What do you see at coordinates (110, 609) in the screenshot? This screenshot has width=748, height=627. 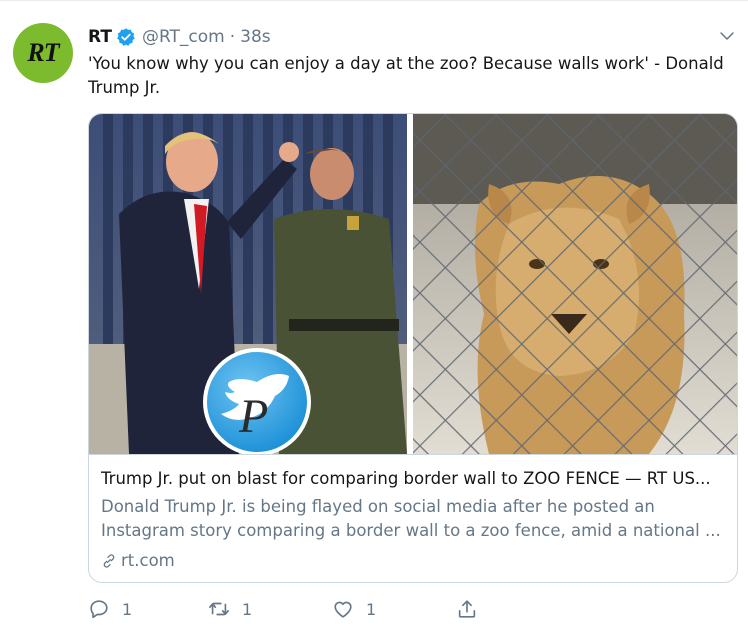 I see `reply-button: 1` at bounding box center [110, 609].